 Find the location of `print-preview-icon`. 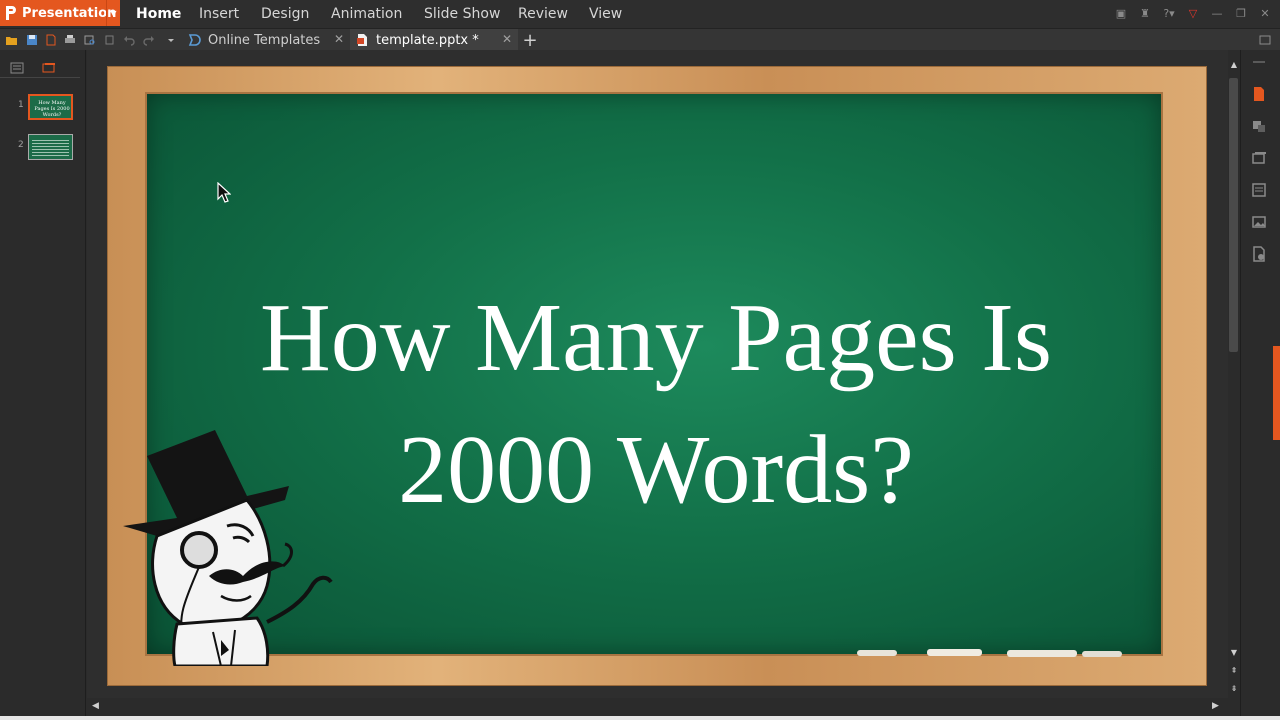

print-preview-icon is located at coordinates (90, 40).